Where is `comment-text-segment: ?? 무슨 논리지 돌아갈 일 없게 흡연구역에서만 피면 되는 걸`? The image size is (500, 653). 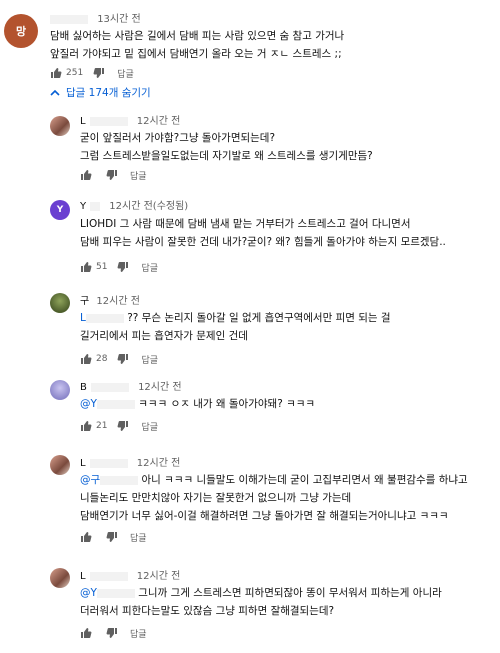
comment-text-segment: ?? 무슨 논리지 돌아갈 일 없게 흡연구역에서만 피면 되는 걸 is located at coordinates (257, 318).